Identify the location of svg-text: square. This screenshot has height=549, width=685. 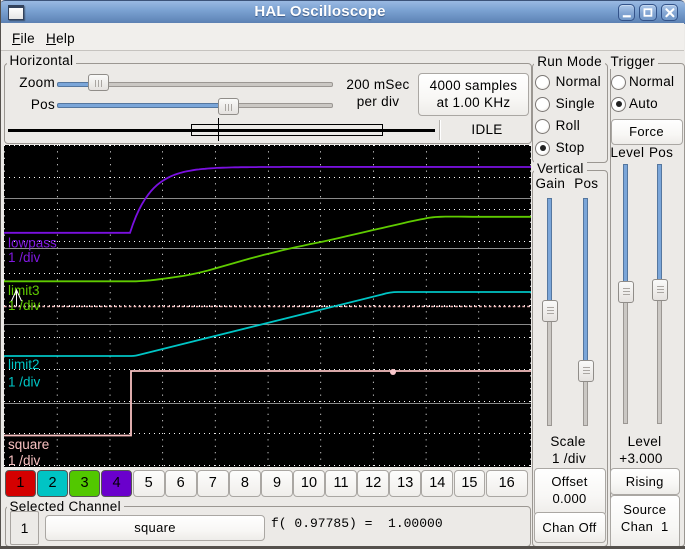
(28, 444).